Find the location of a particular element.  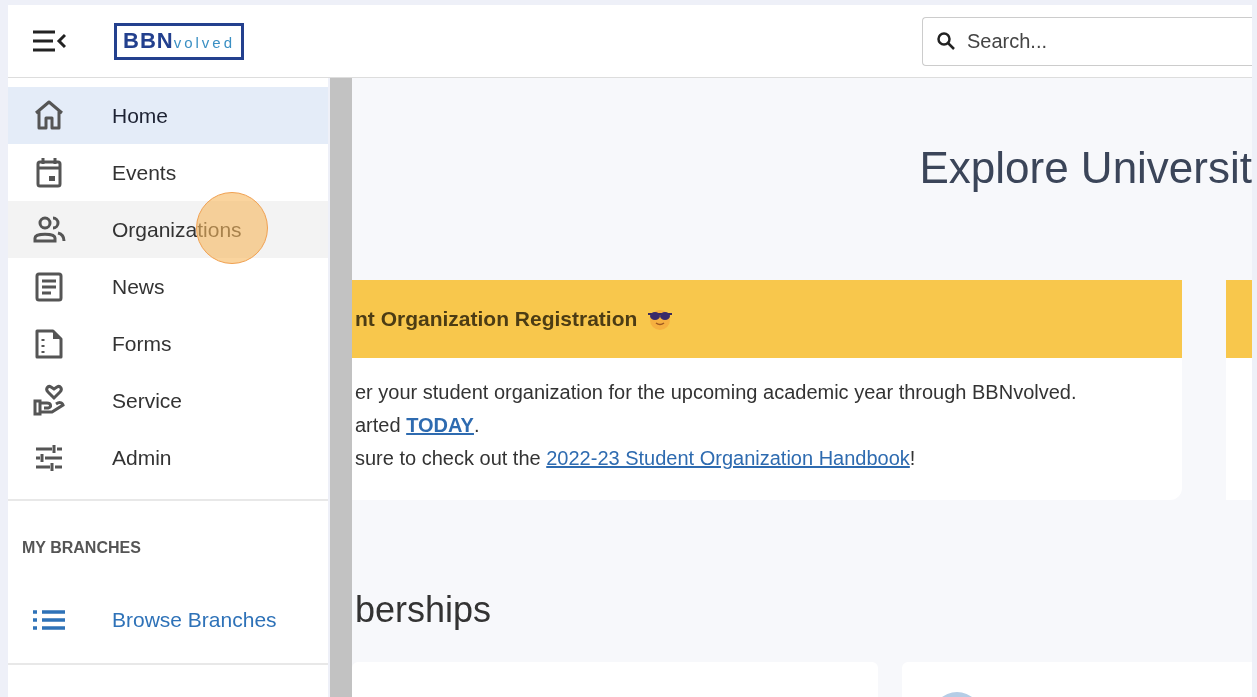

logo: BBNvolved is located at coordinates (179, 41).